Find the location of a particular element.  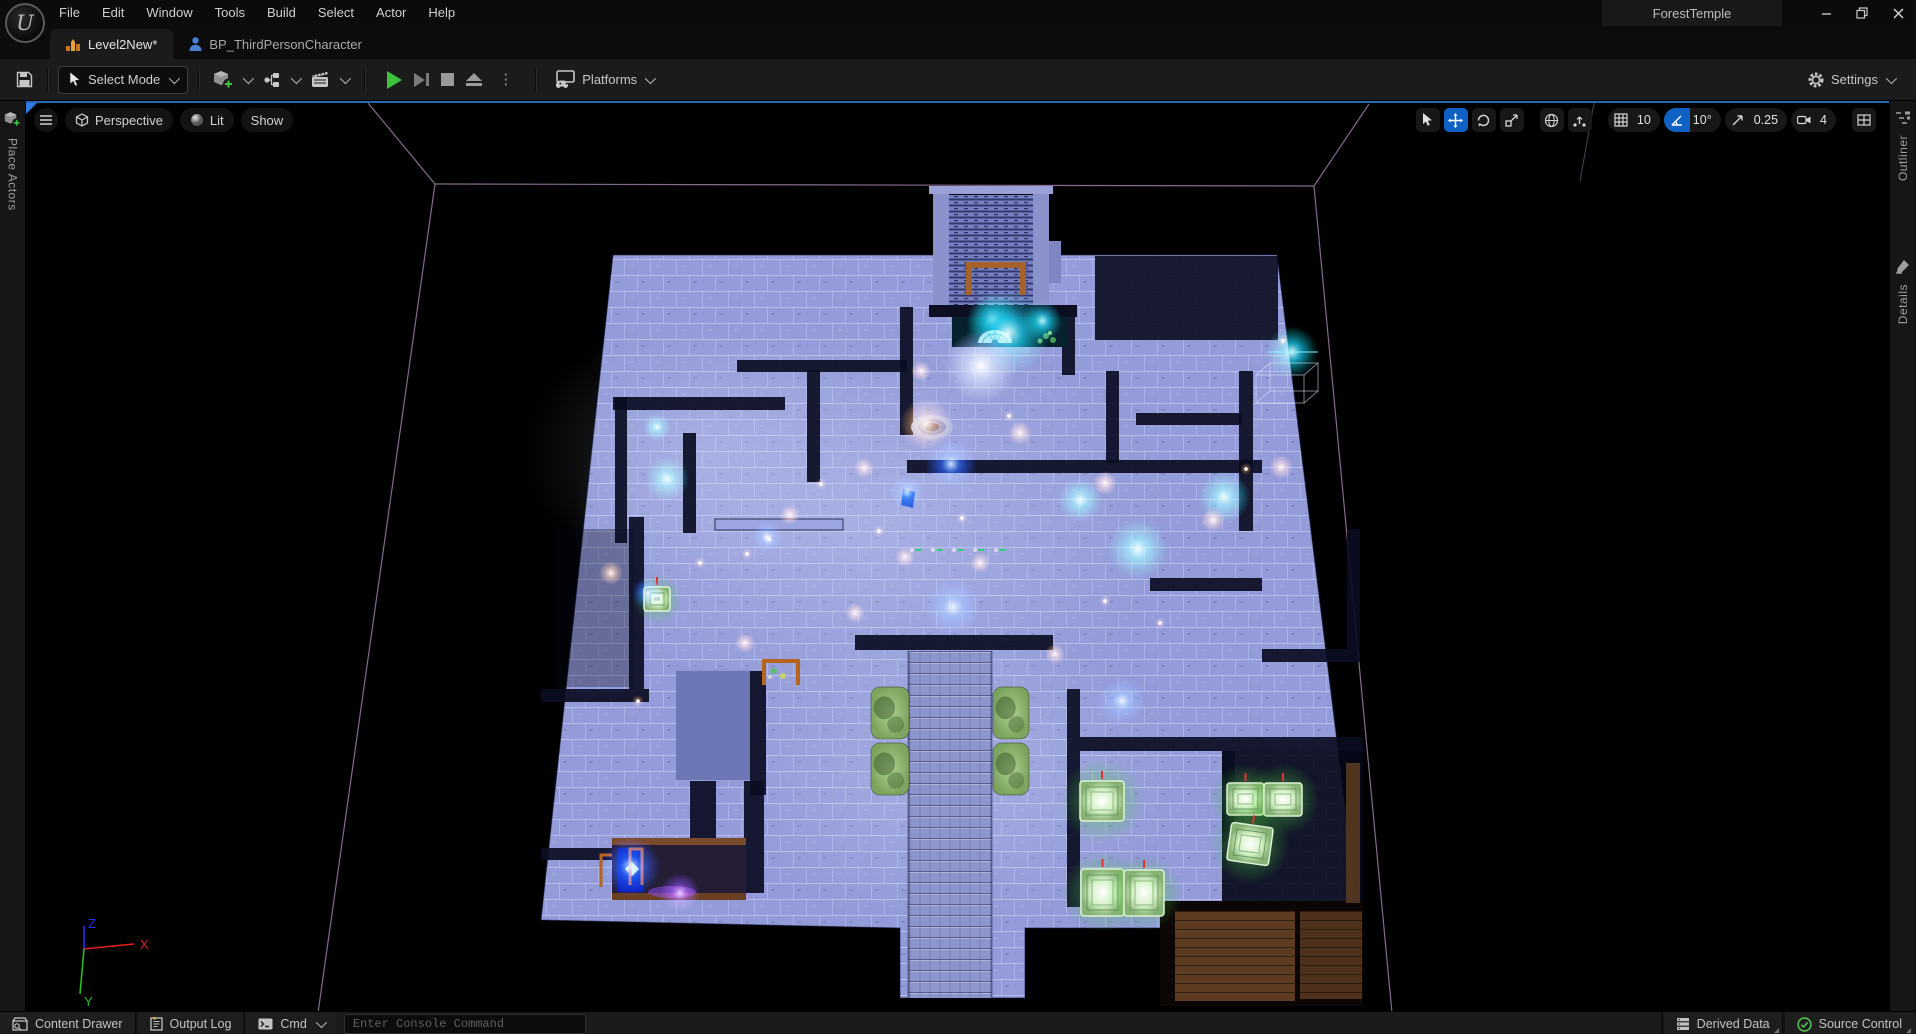

derived-data-label: Derived Data is located at coordinates (1733, 1024).